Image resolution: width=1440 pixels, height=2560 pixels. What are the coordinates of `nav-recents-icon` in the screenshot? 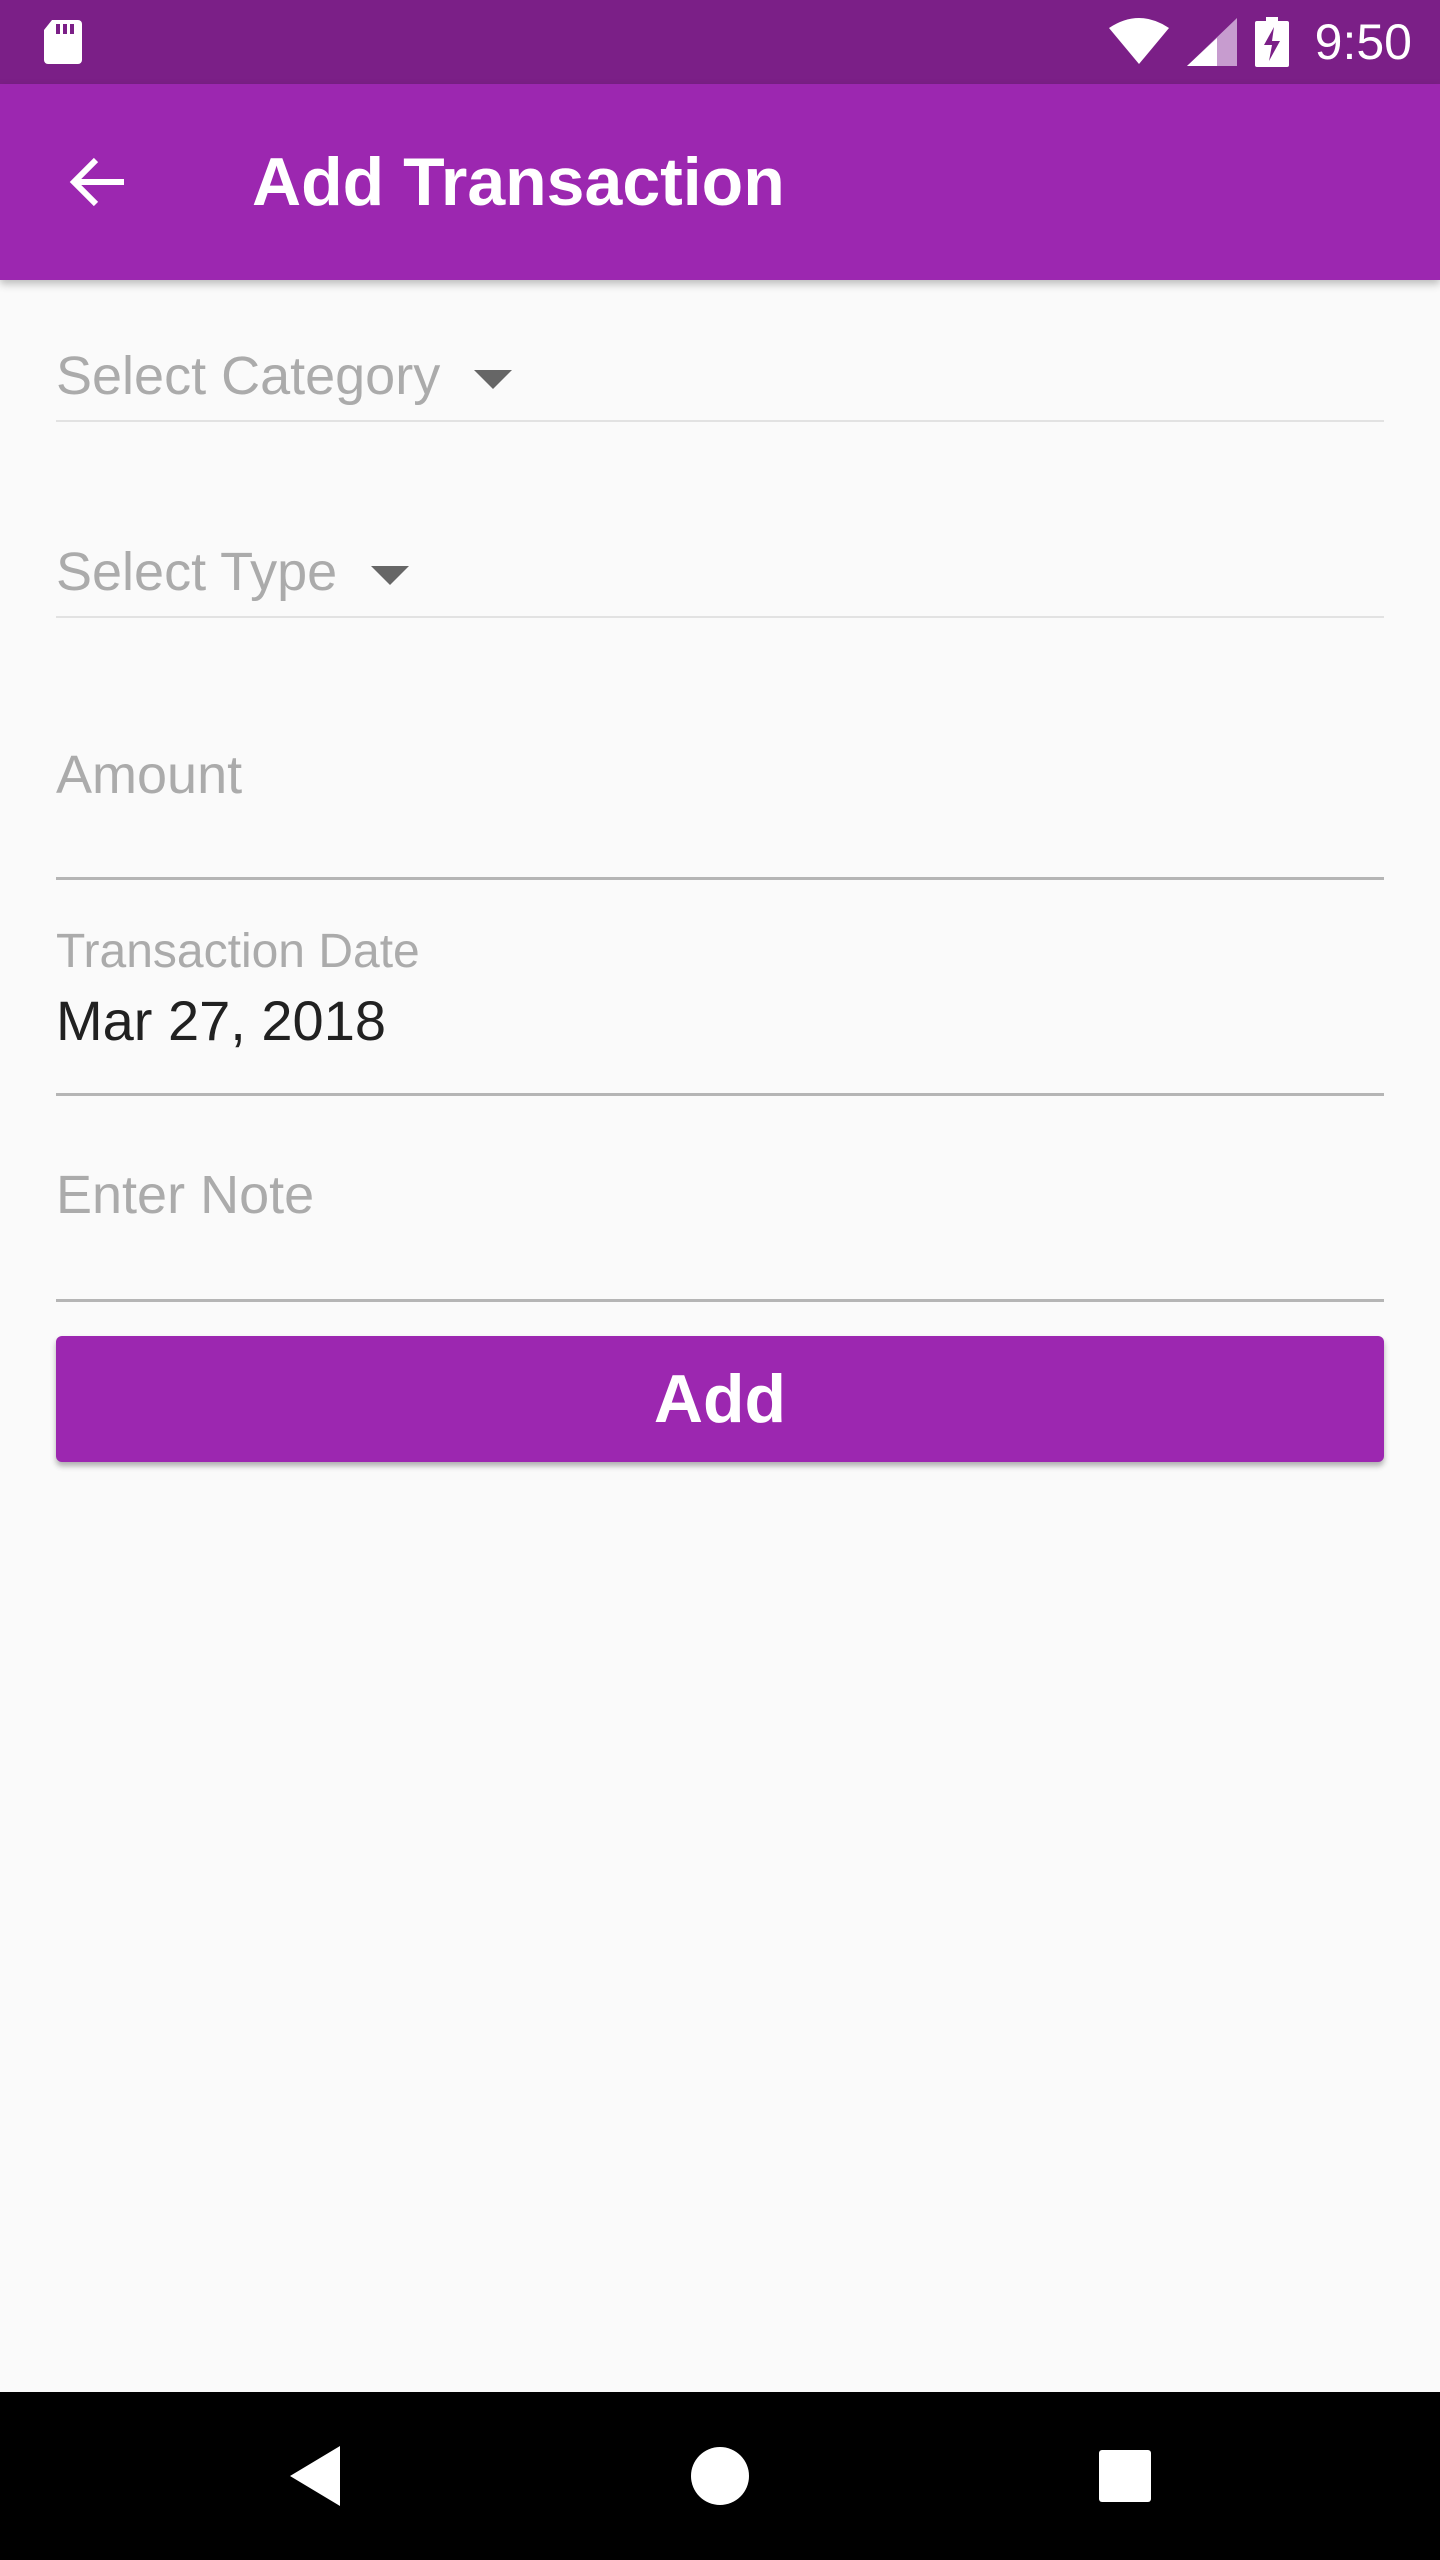 It's located at (1125, 2476).